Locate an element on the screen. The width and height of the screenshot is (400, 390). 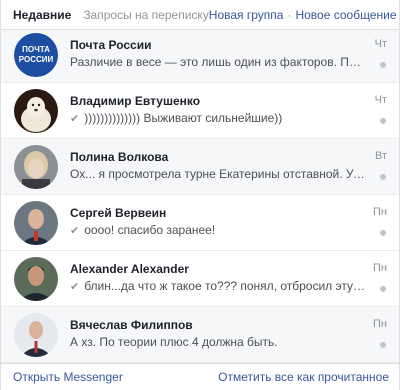
pochta-logo-icon: ПОЧТА РОССИИ is located at coordinates (36, 55).